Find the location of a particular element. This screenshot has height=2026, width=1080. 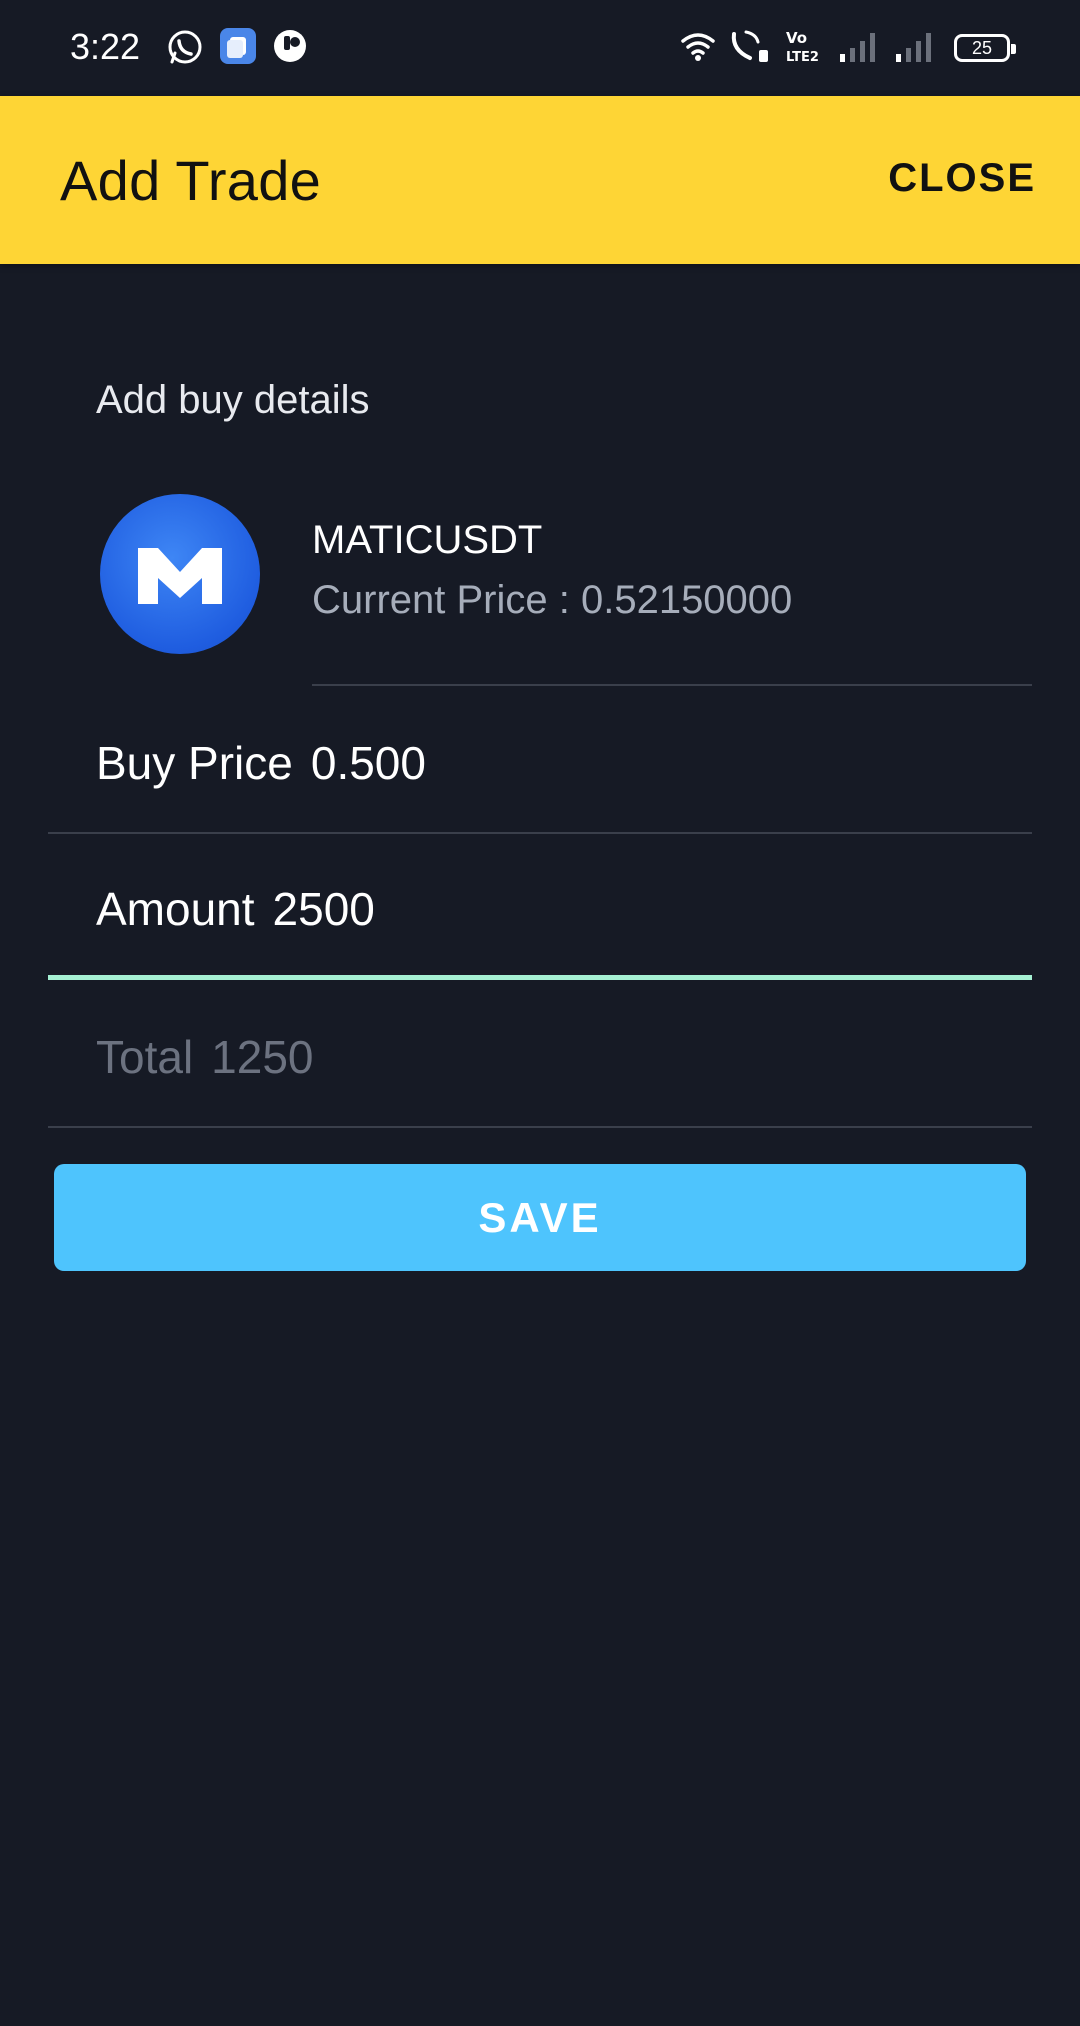

battery-icon: 25 is located at coordinates (985, 48).